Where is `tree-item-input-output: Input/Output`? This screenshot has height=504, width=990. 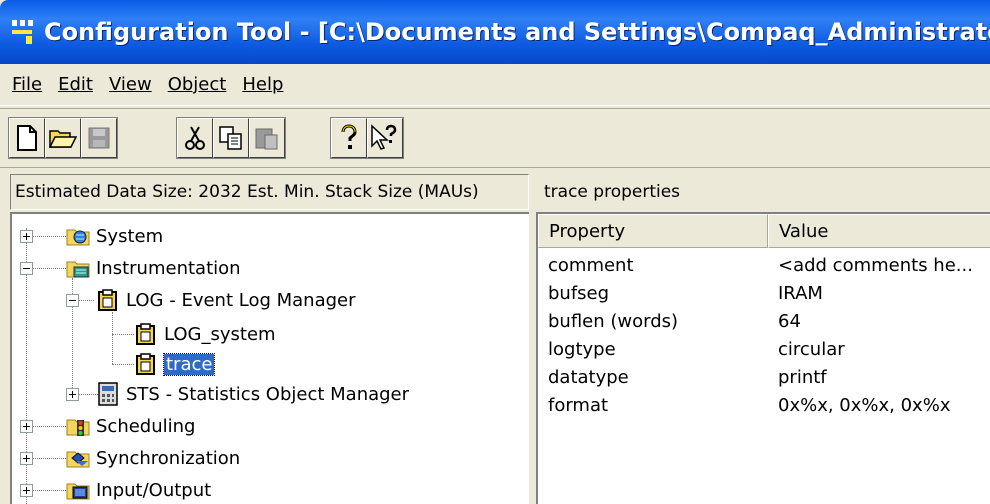 tree-item-input-output: Input/Output is located at coordinates (138, 489).